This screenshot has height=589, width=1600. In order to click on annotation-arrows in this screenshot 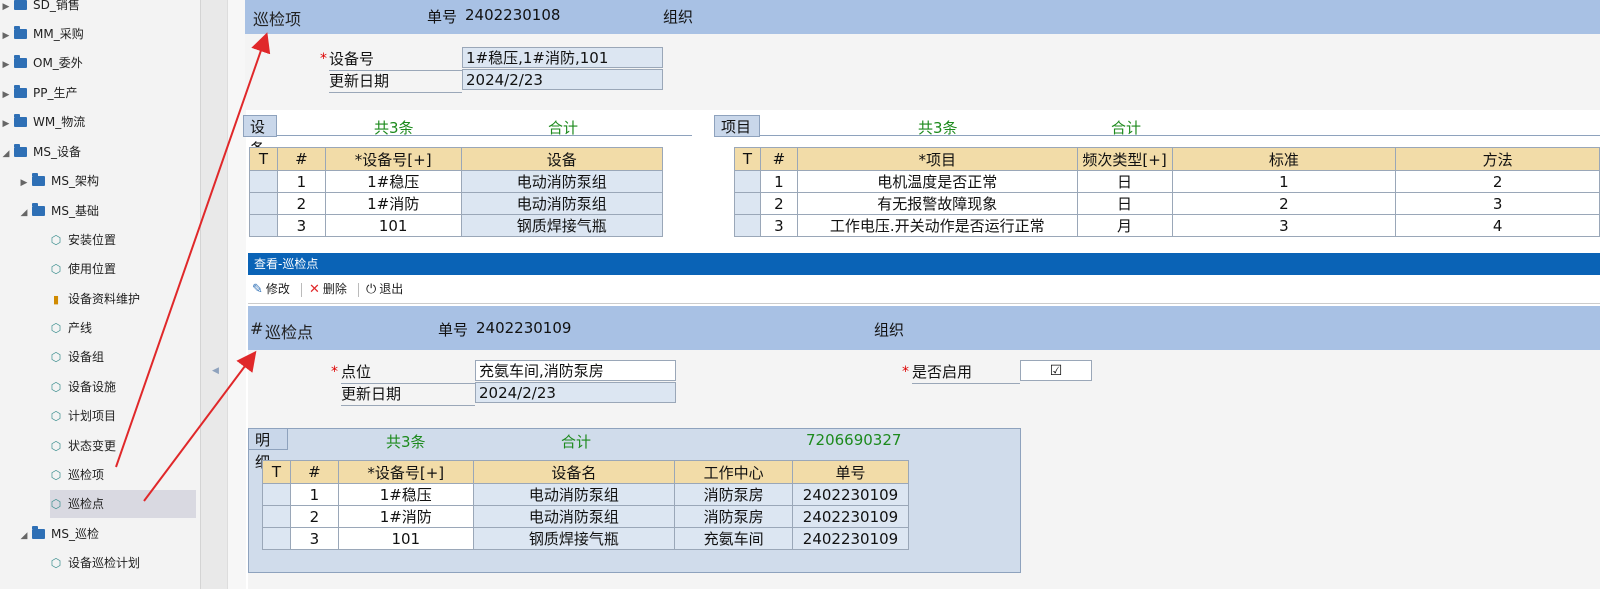, I will do `click(193, 267)`.